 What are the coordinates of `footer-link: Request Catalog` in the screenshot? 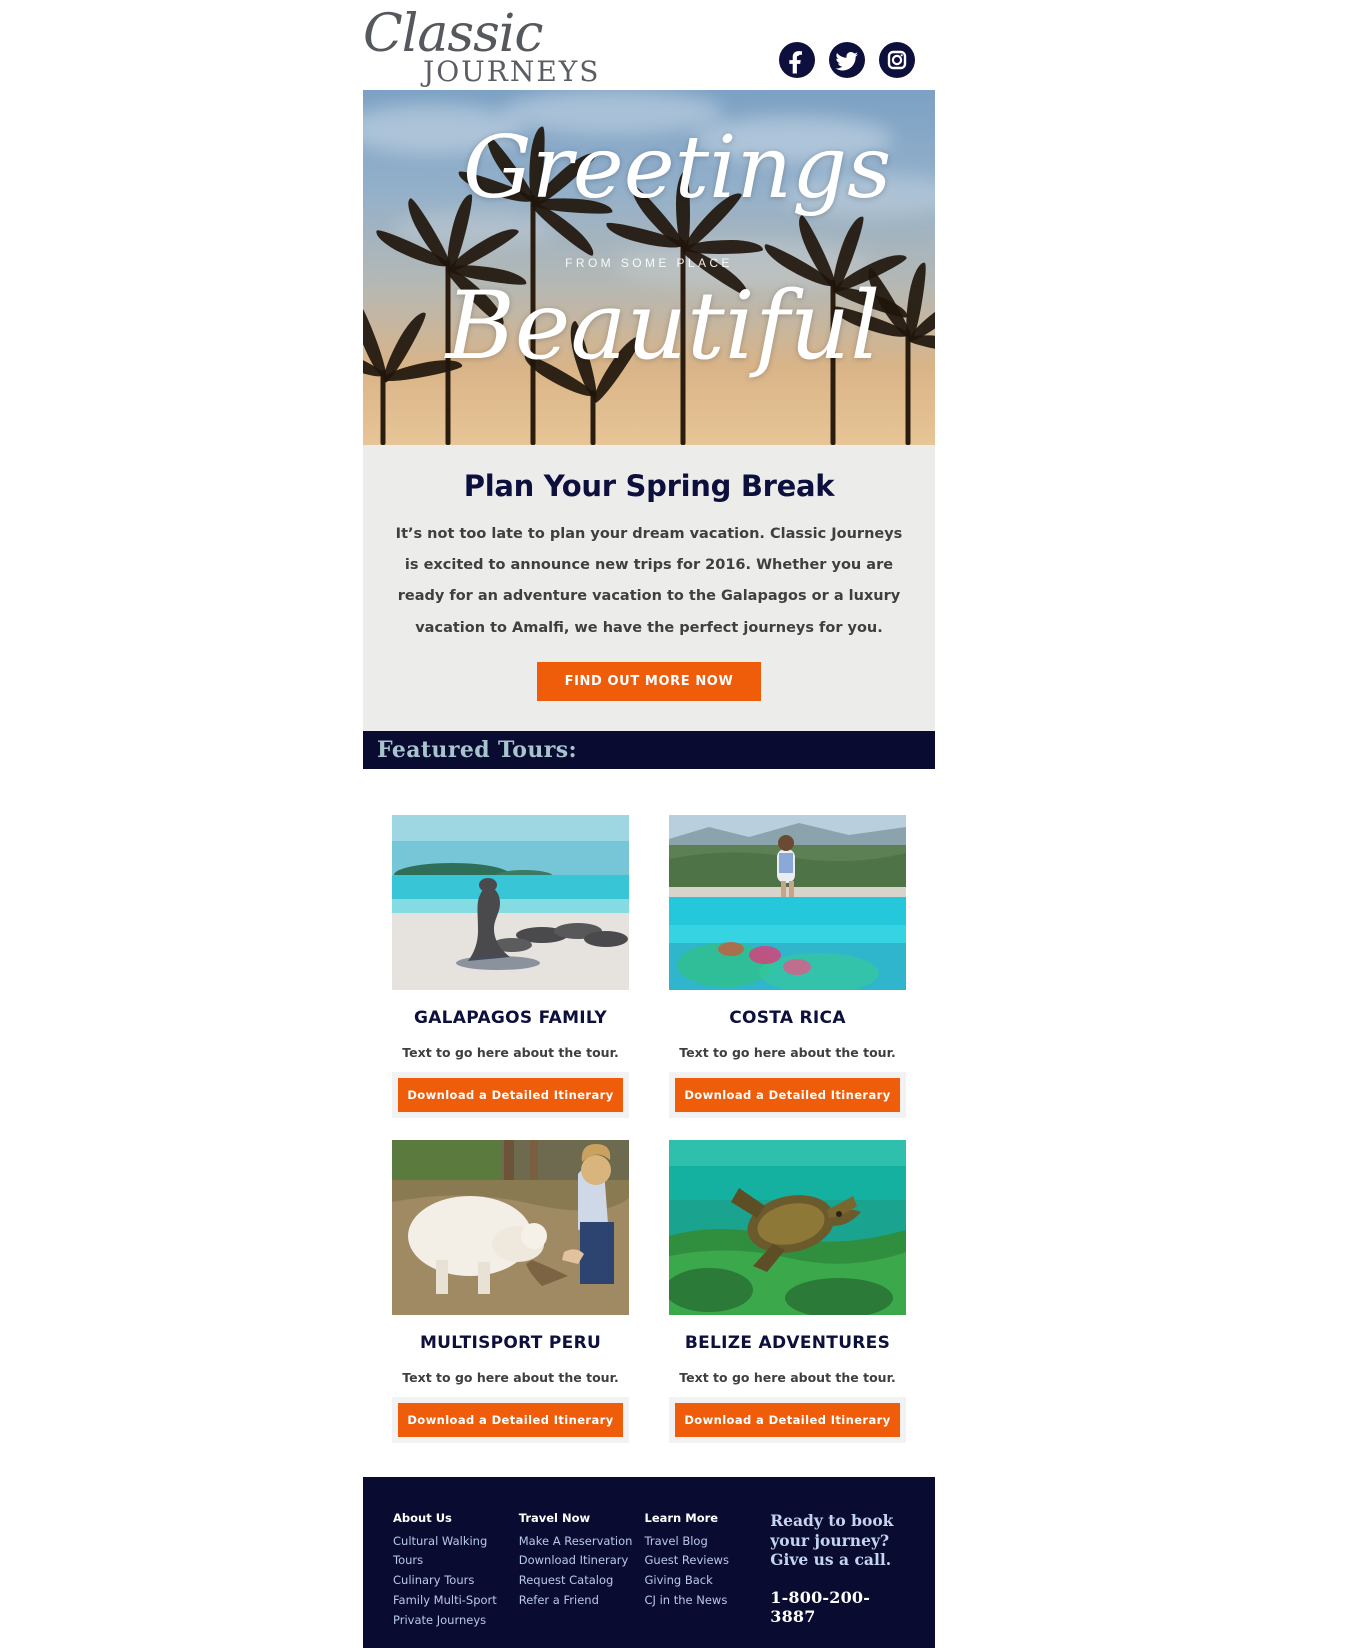 It's located at (582, 1581).